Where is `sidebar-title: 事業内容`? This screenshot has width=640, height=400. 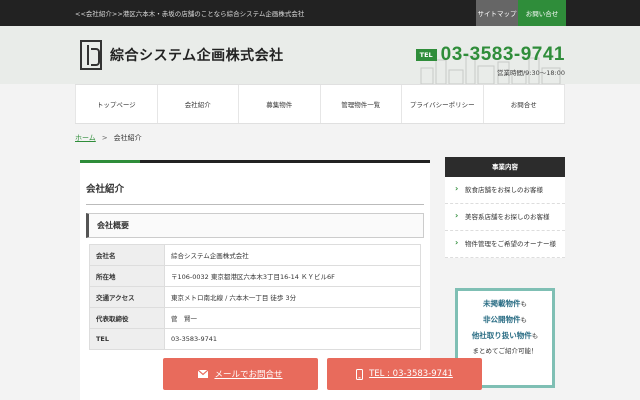 sidebar-title: 事業内容 is located at coordinates (505, 167).